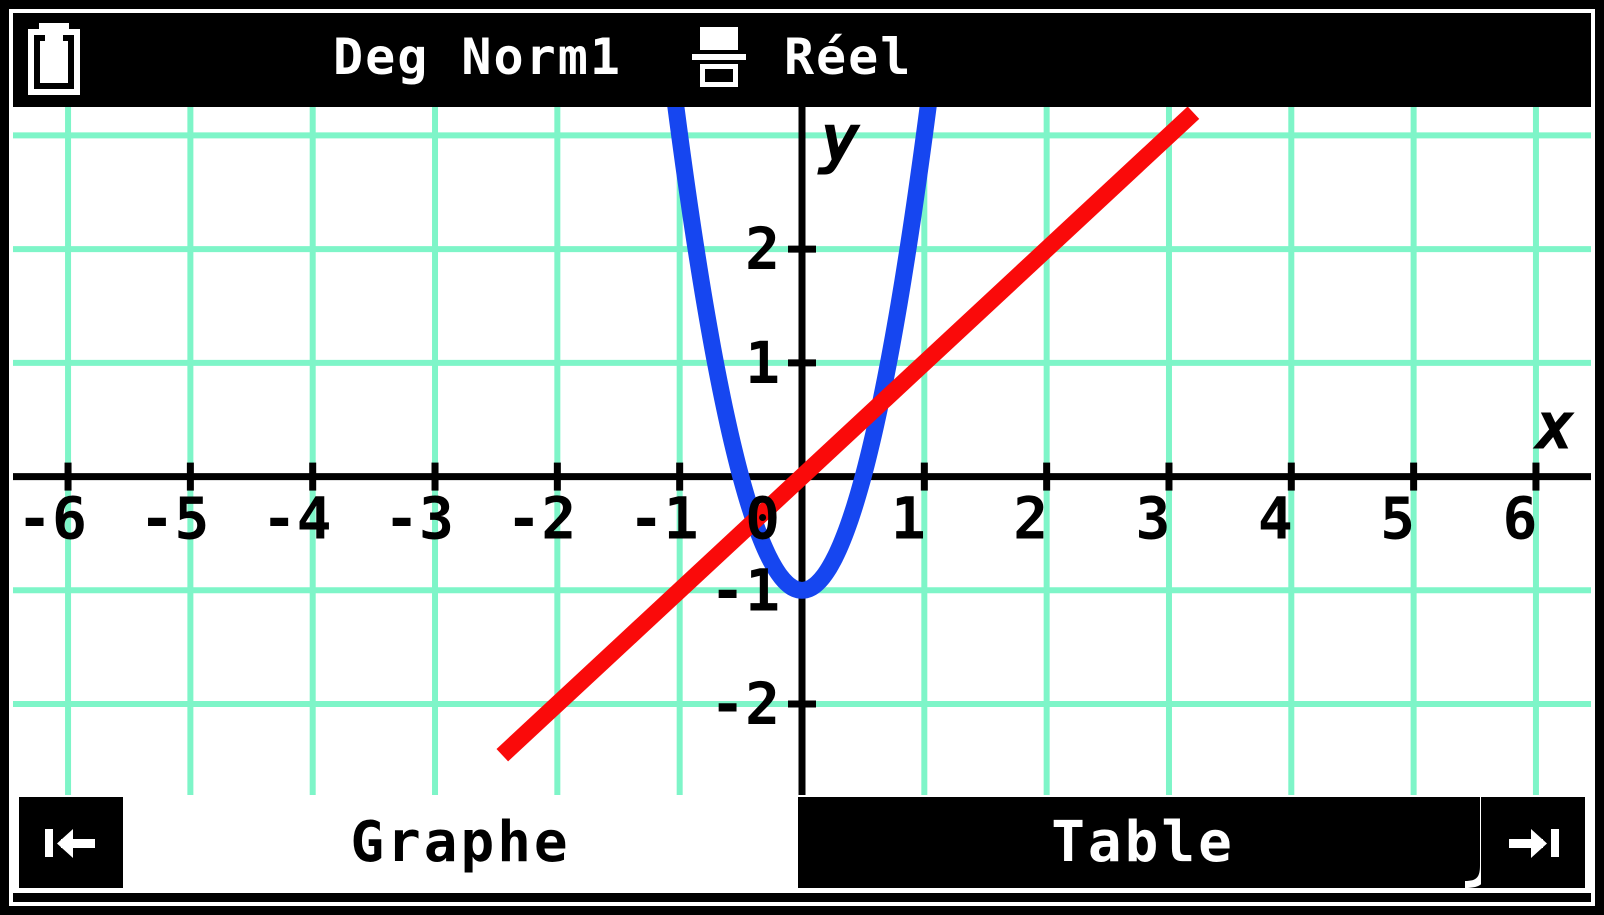  I want to click on x-tick-label: -1, so click(664, 519).